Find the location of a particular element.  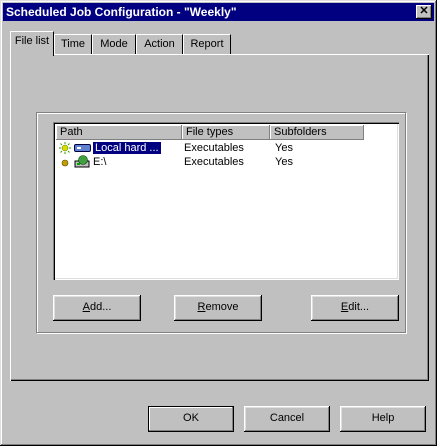

help-button: Help is located at coordinates (383, 419).